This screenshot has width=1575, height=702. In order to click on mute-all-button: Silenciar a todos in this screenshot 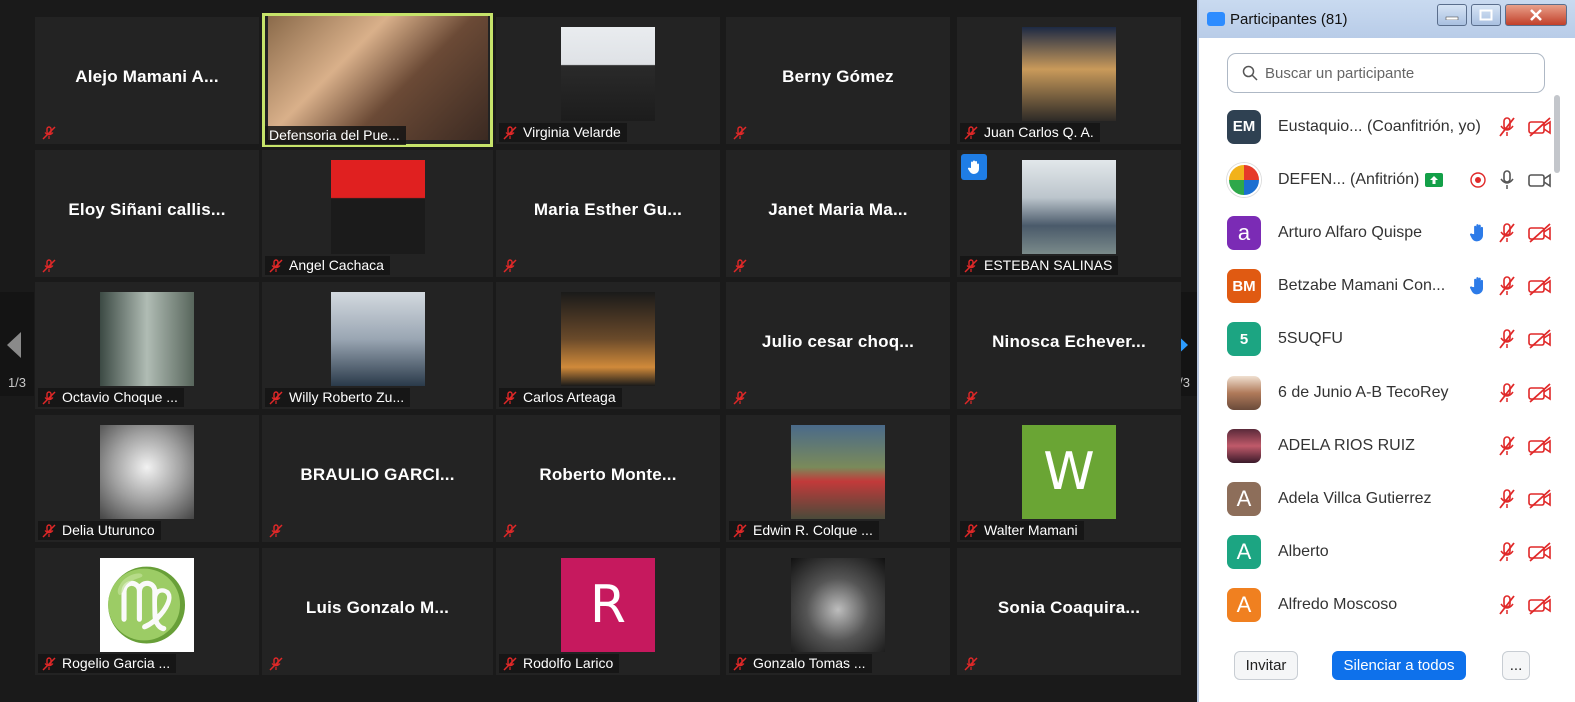, I will do `click(1399, 665)`.